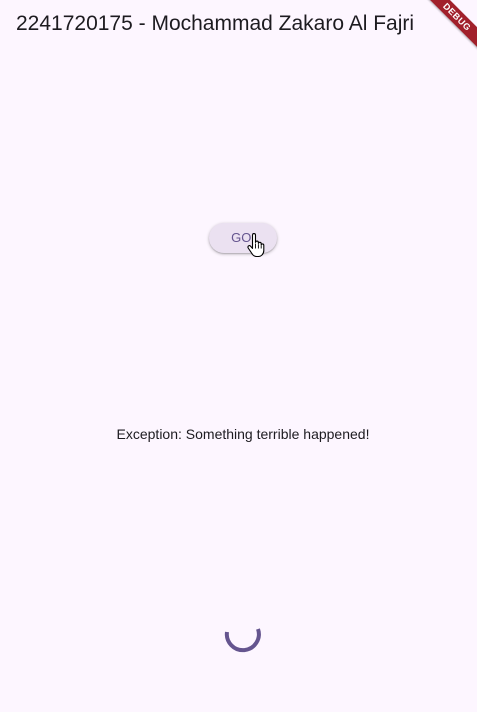  What do you see at coordinates (256, 245) in the screenshot?
I see `hand-pointer-cursor-icon` at bounding box center [256, 245].